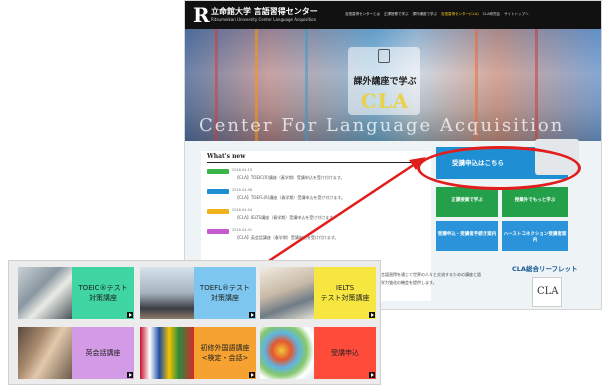  I want to click on leaflet-title: CLA総合リーフレット, so click(545, 269).